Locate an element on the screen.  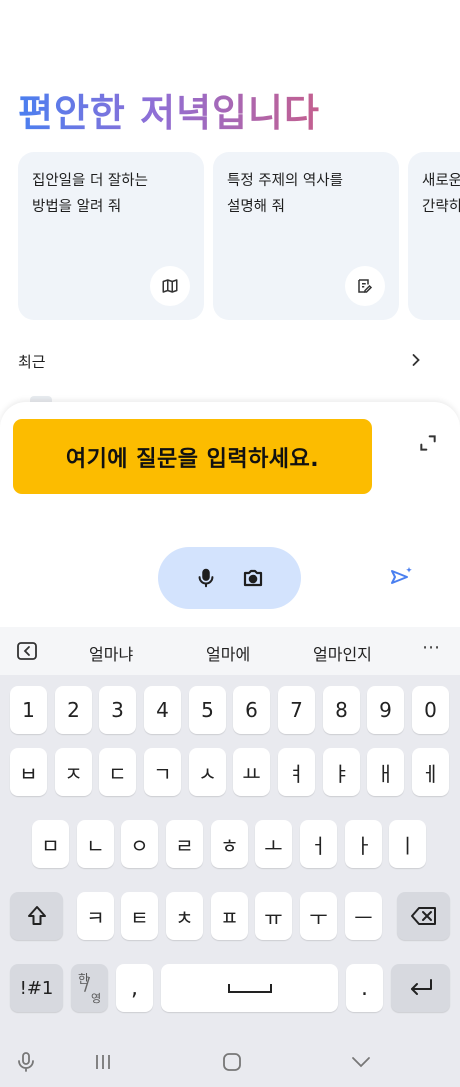
language-key-bottom: 영 is located at coordinates (96, 998).